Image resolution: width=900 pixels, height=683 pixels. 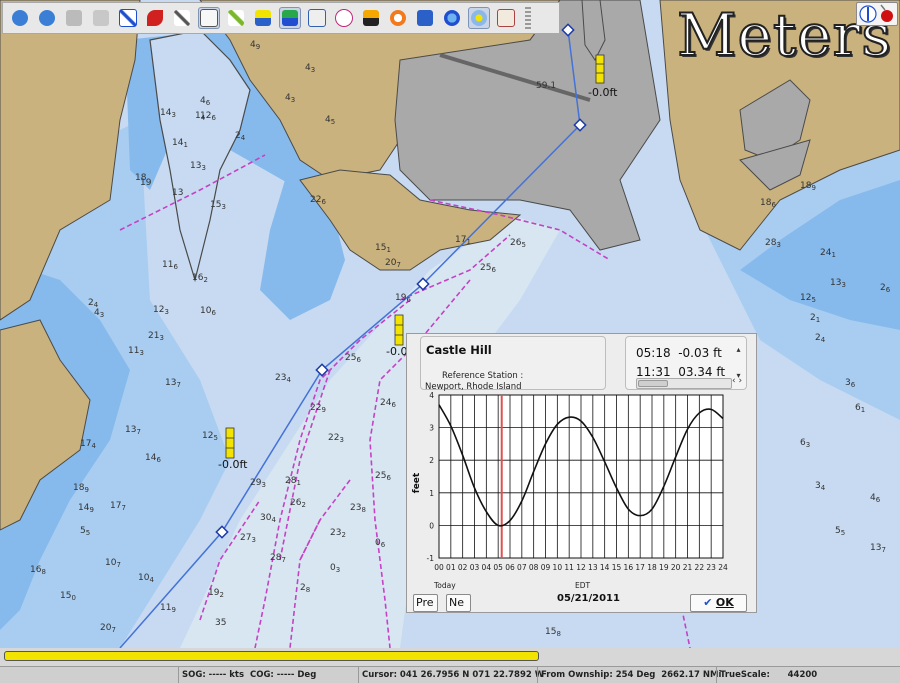 I want to click on progress-bar-area, so click(x=450, y=657).